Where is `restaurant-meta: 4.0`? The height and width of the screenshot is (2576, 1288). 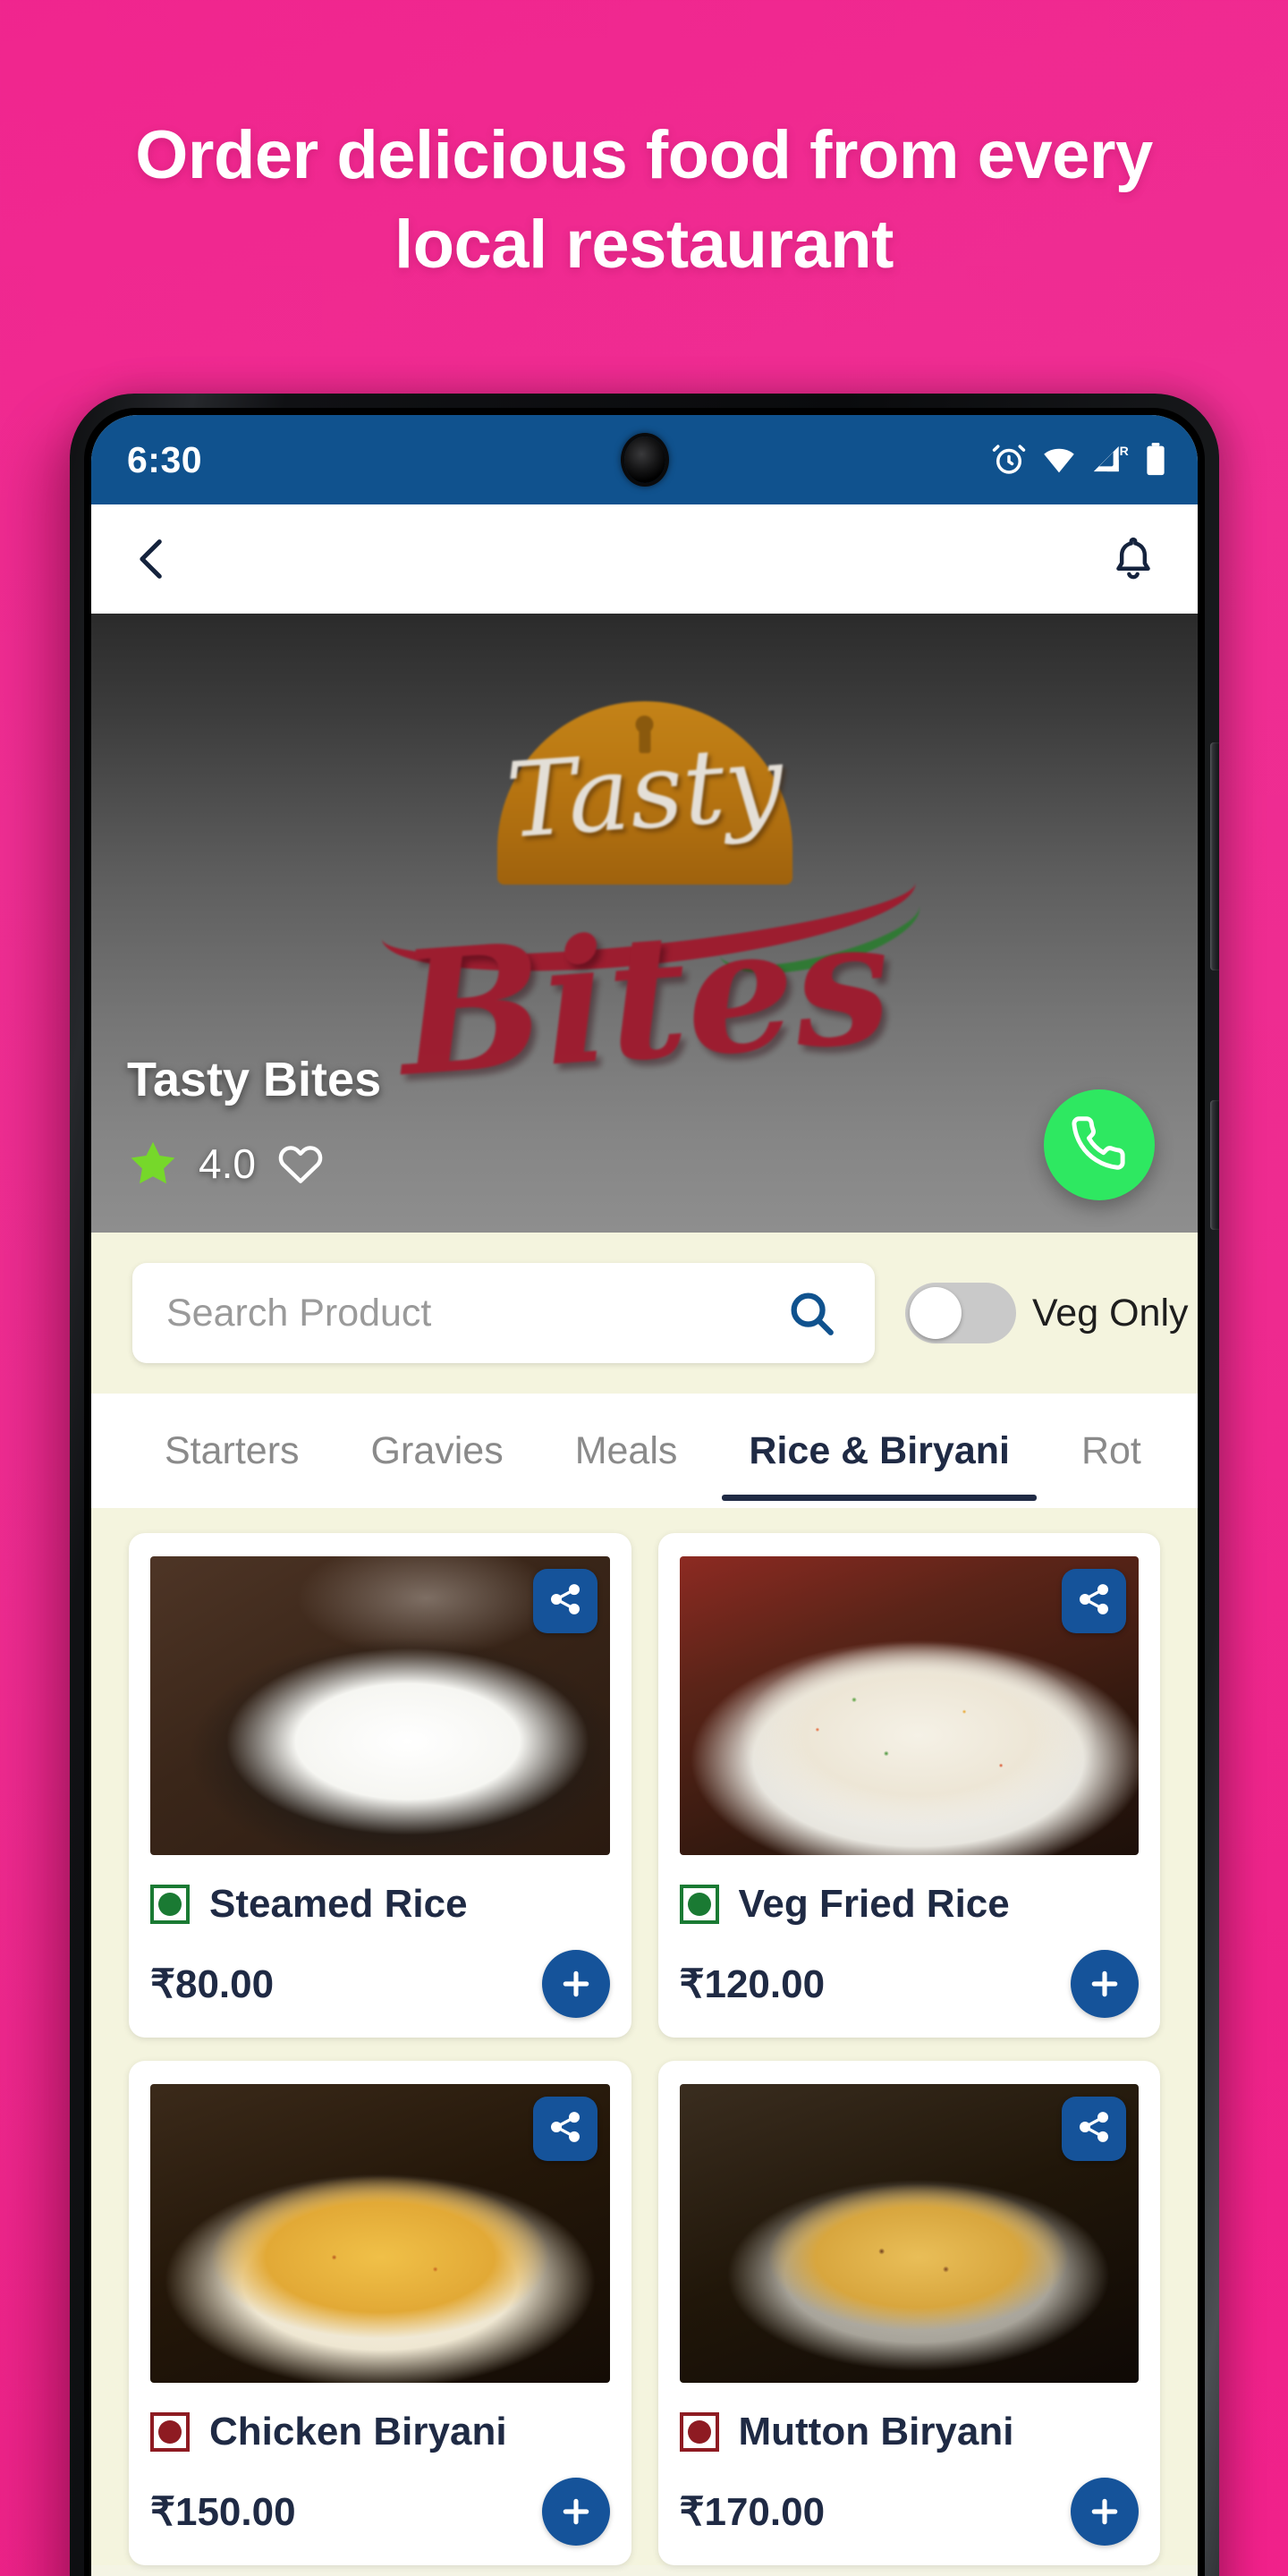 restaurant-meta: 4.0 is located at coordinates (226, 1164).